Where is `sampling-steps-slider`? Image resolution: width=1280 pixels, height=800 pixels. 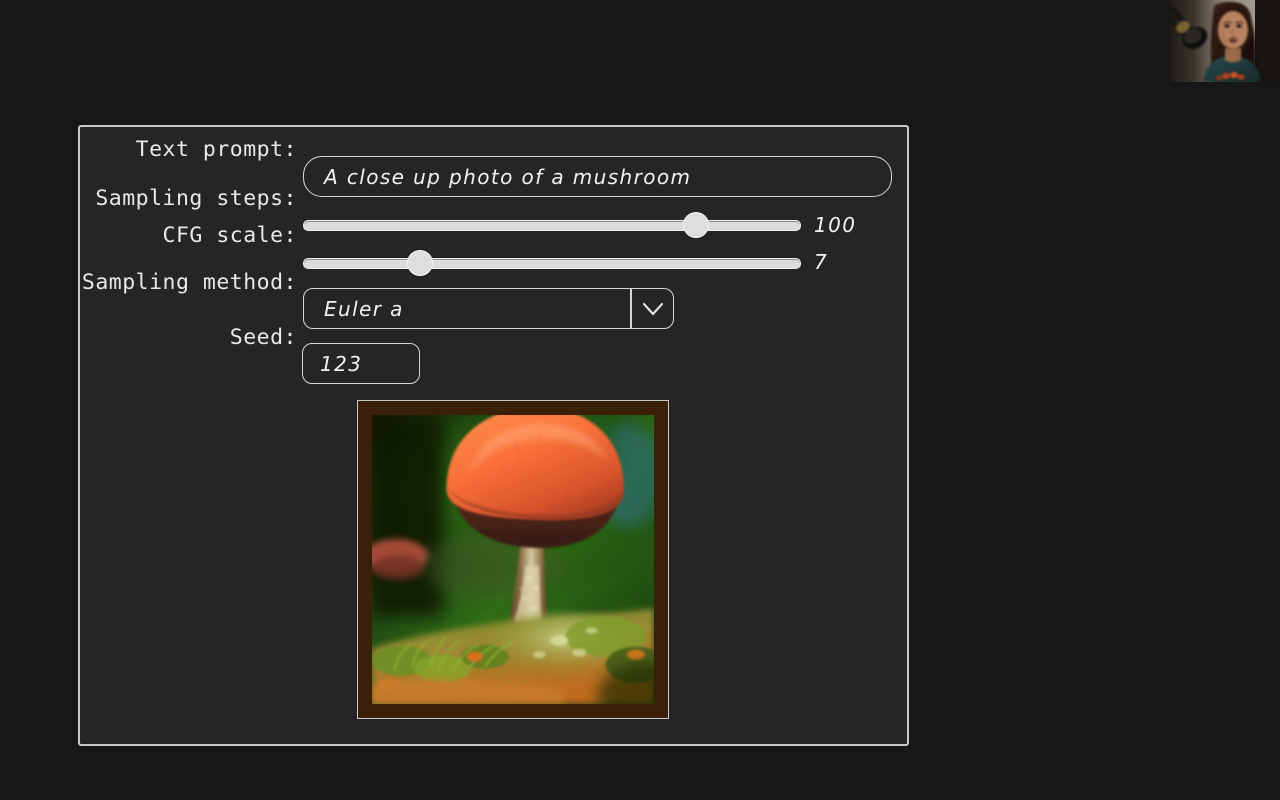
sampling-steps-slider is located at coordinates (552, 225).